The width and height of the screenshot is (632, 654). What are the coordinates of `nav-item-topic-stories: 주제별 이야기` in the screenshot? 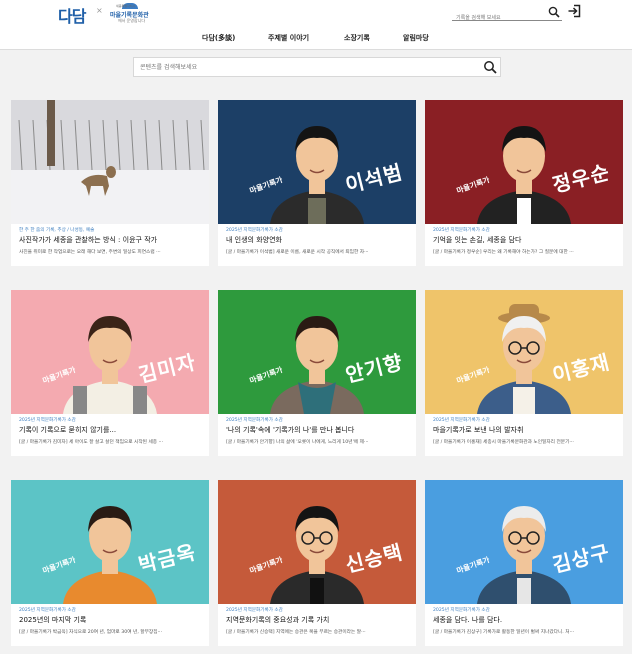 It's located at (288, 38).